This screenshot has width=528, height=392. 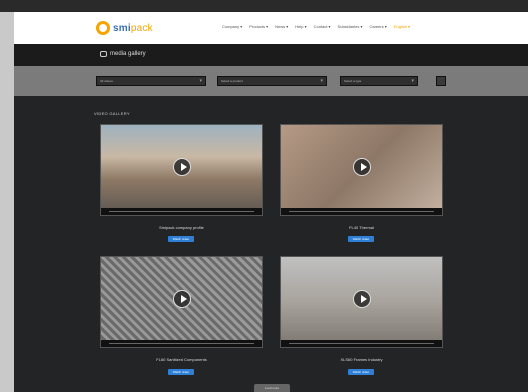 I want to click on logo-icon, so click(x=103, y=28).